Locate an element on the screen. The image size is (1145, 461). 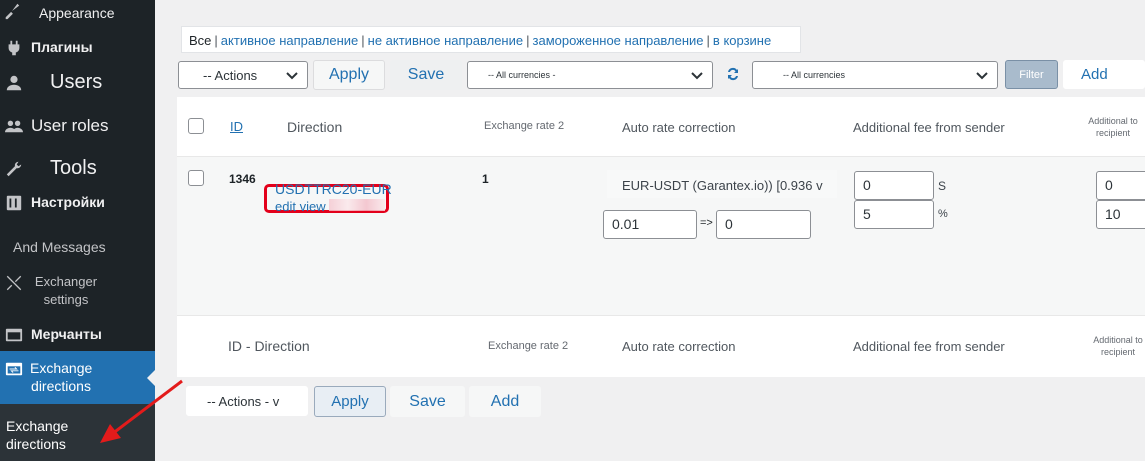
footer-fee-sender: Additional fee from sender is located at coordinates (929, 346).